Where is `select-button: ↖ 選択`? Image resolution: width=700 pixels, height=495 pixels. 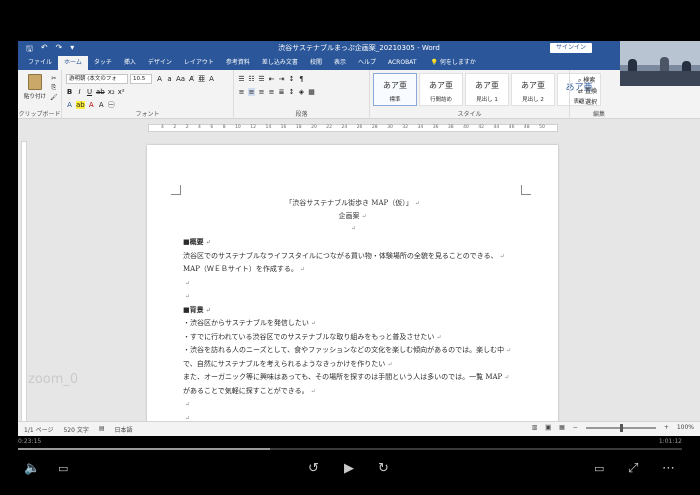
select-button: ↖ 選択 is located at coordinates (587, 102).